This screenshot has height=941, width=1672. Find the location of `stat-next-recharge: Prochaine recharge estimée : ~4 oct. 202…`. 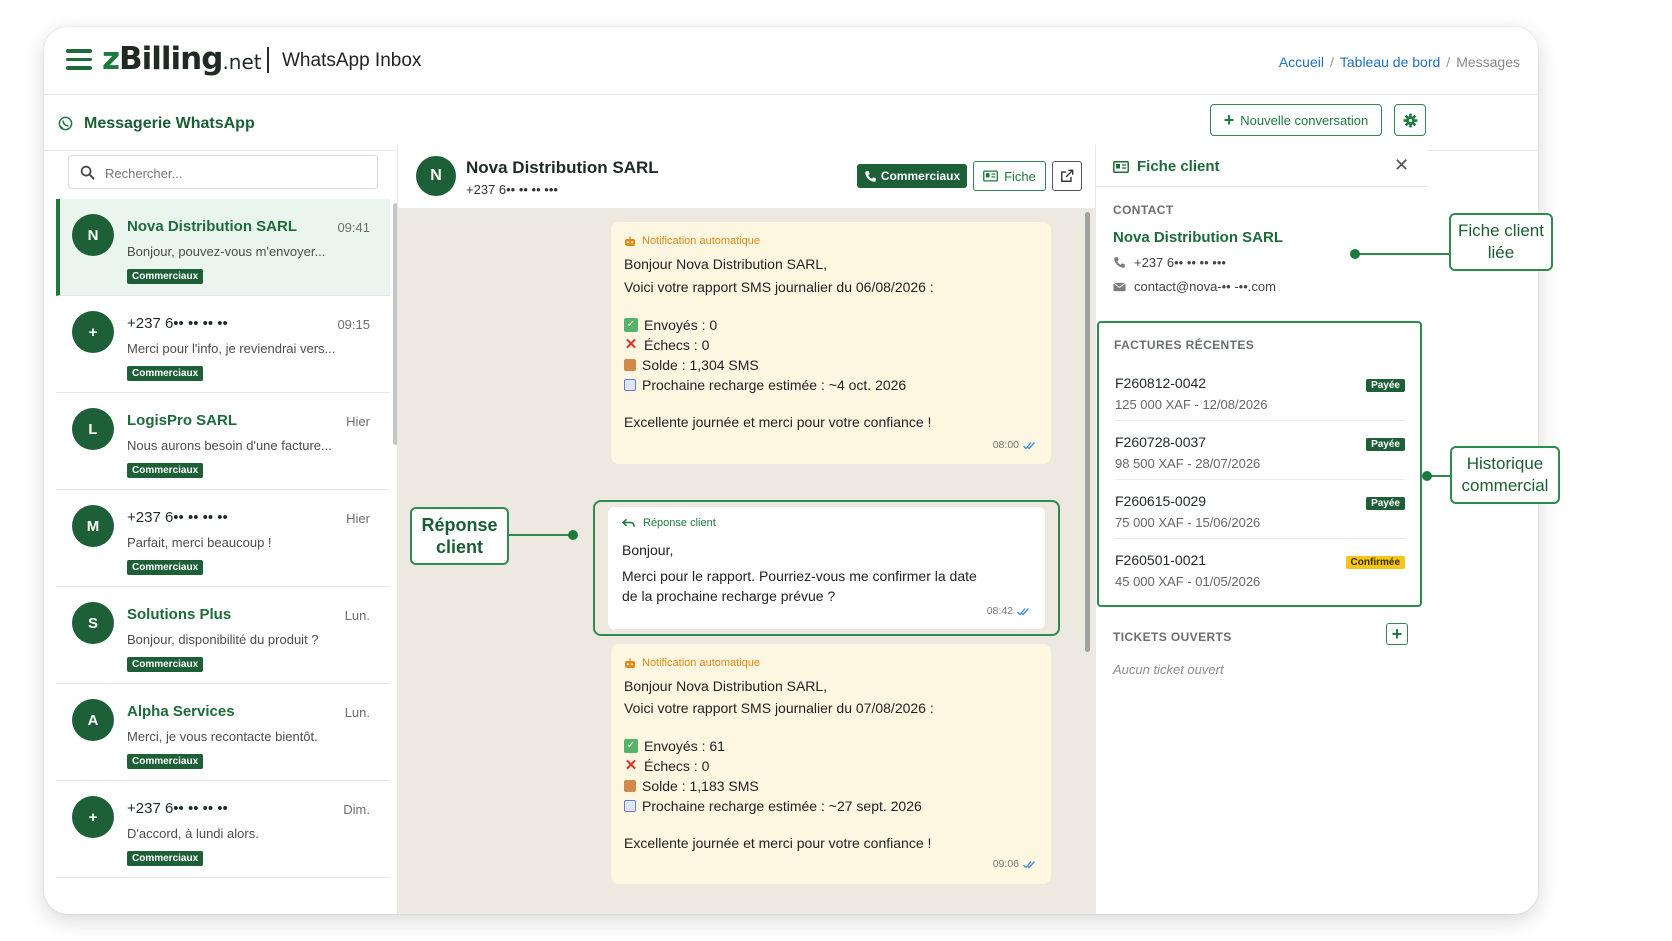

stat-next-recharge: Prochaine recharge estimée : ~4 oct. 202… is located at coordinates (831, 385).